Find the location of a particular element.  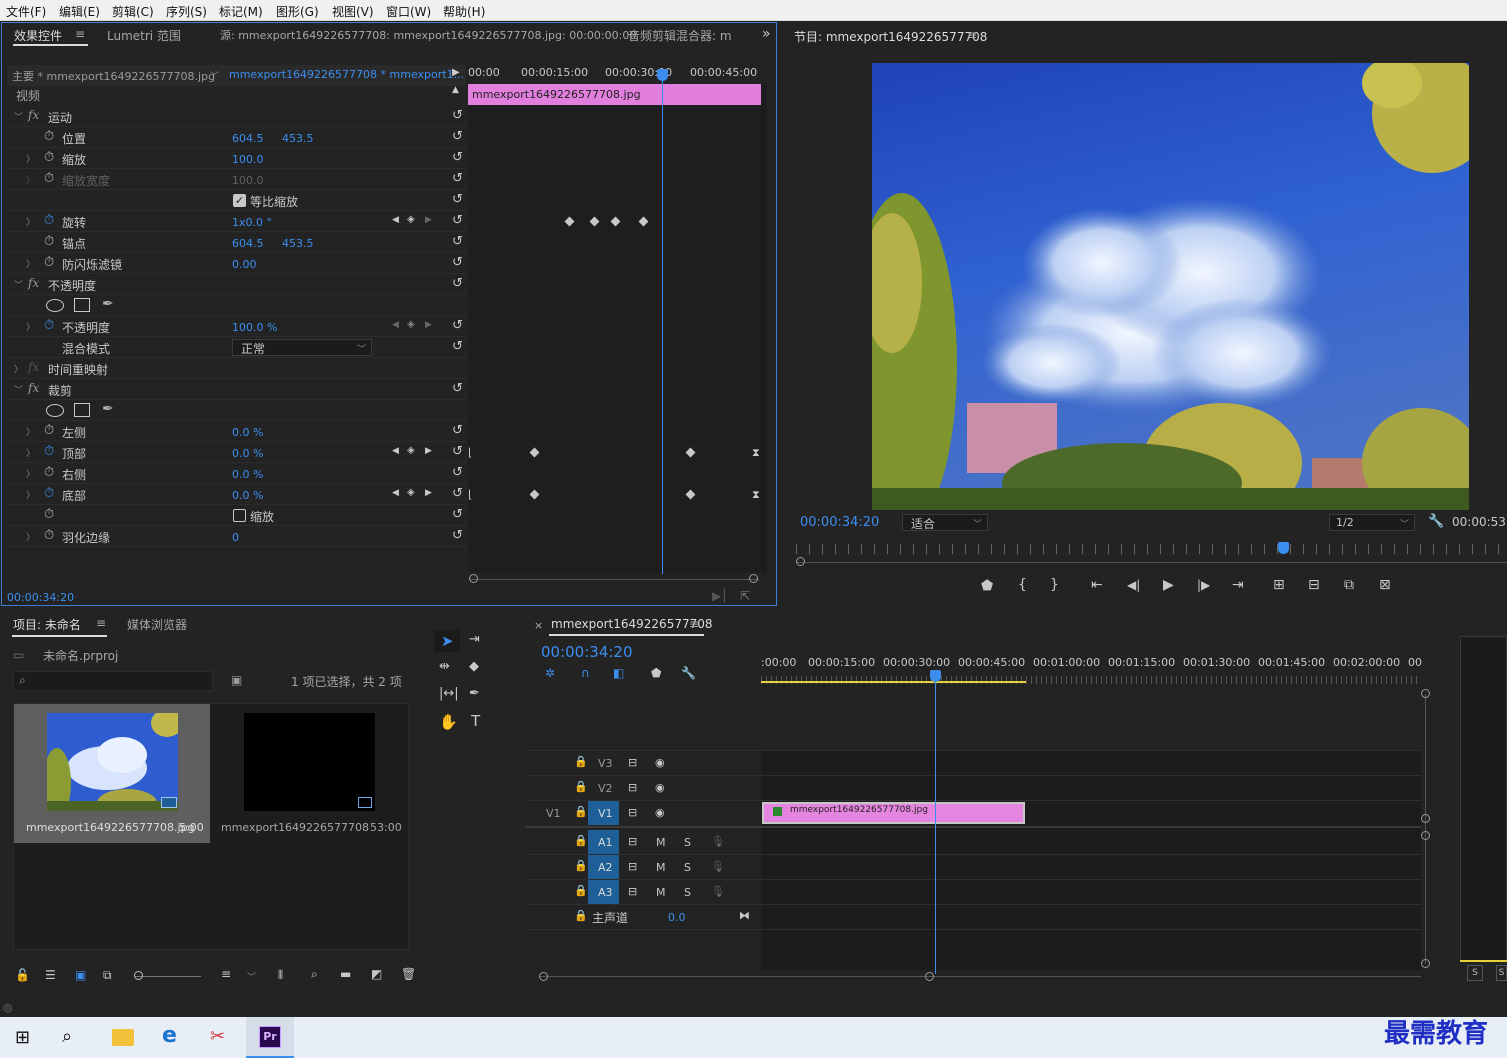

anti-flicker-value: 0.00 is located at coordinates (244, 264).